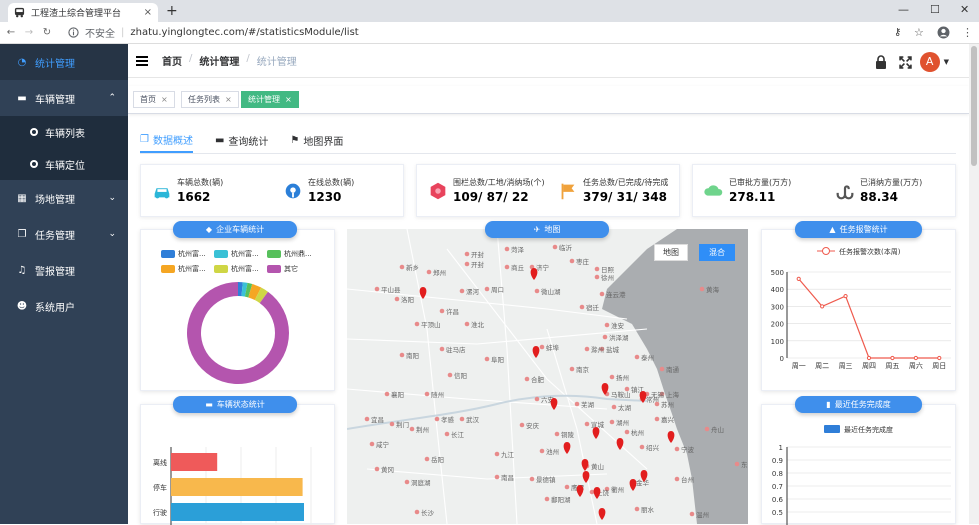 This screenshot has width=979, height=525. Describe the element at coordinates (974, 284) in the screenshot. I see `page-scrollbar` at that location.